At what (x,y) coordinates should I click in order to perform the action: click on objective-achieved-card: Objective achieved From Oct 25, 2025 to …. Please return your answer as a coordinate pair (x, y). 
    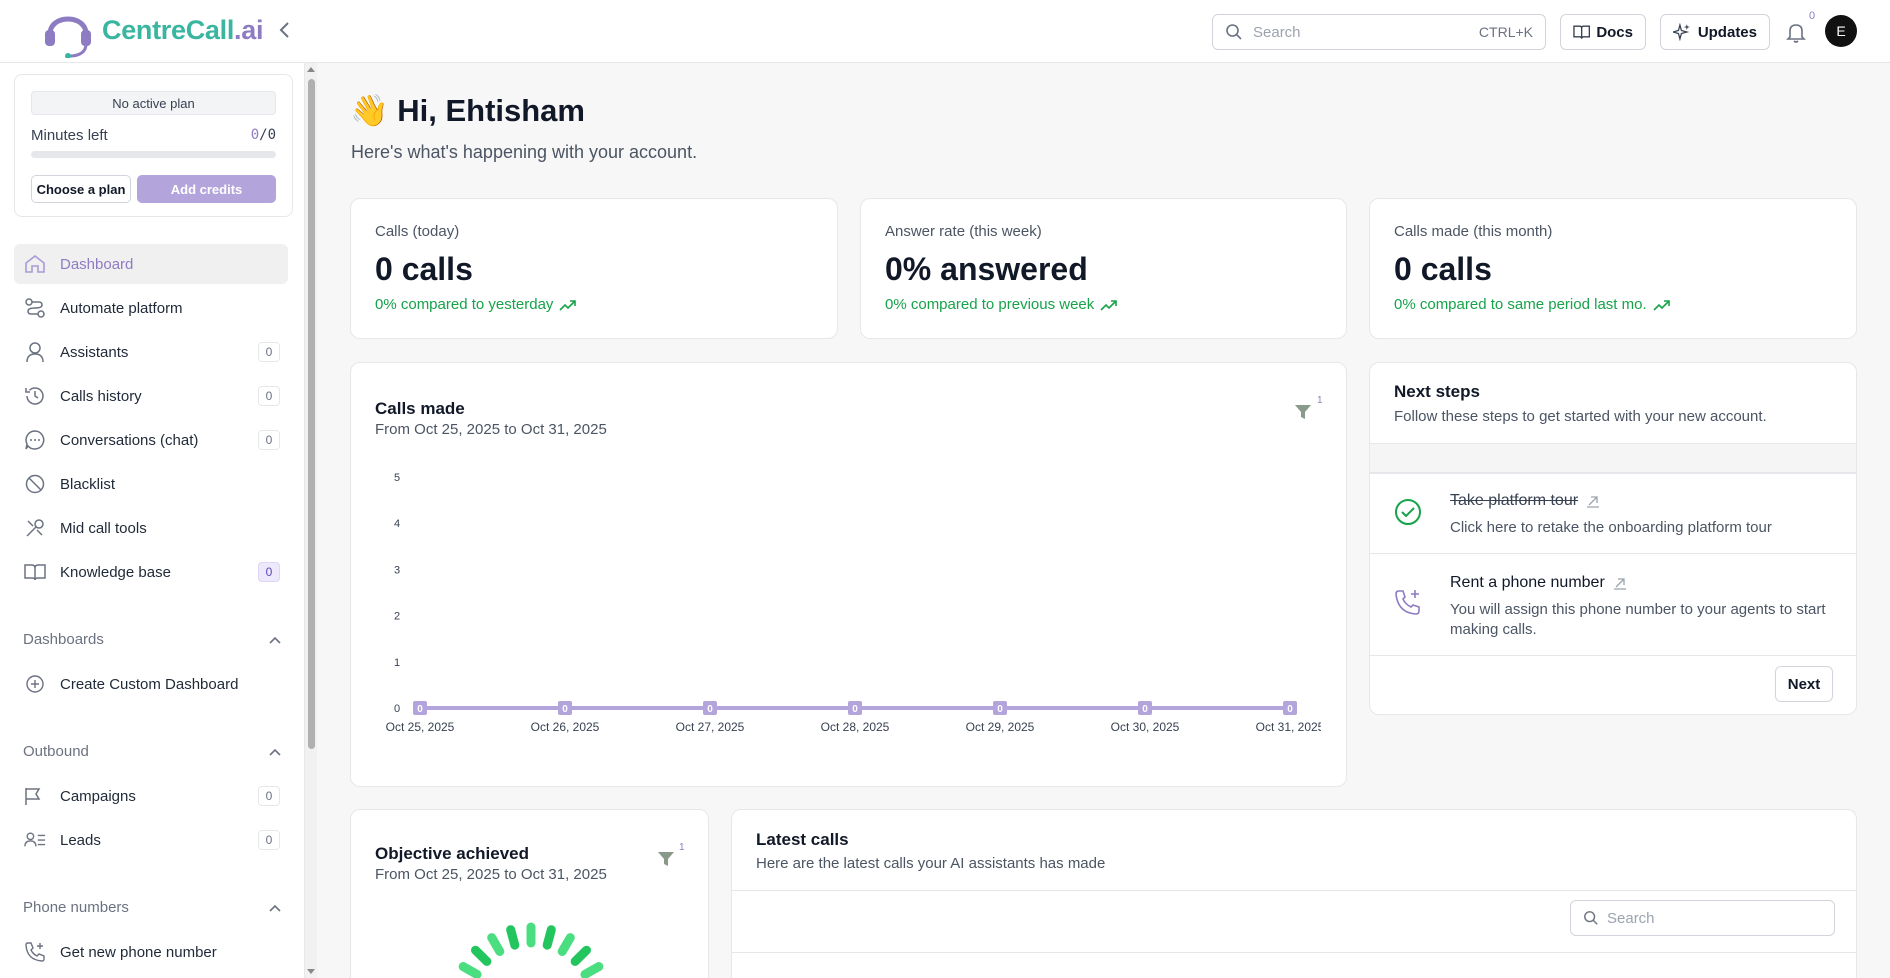
    Looking at the image, I should click on (529, 893).